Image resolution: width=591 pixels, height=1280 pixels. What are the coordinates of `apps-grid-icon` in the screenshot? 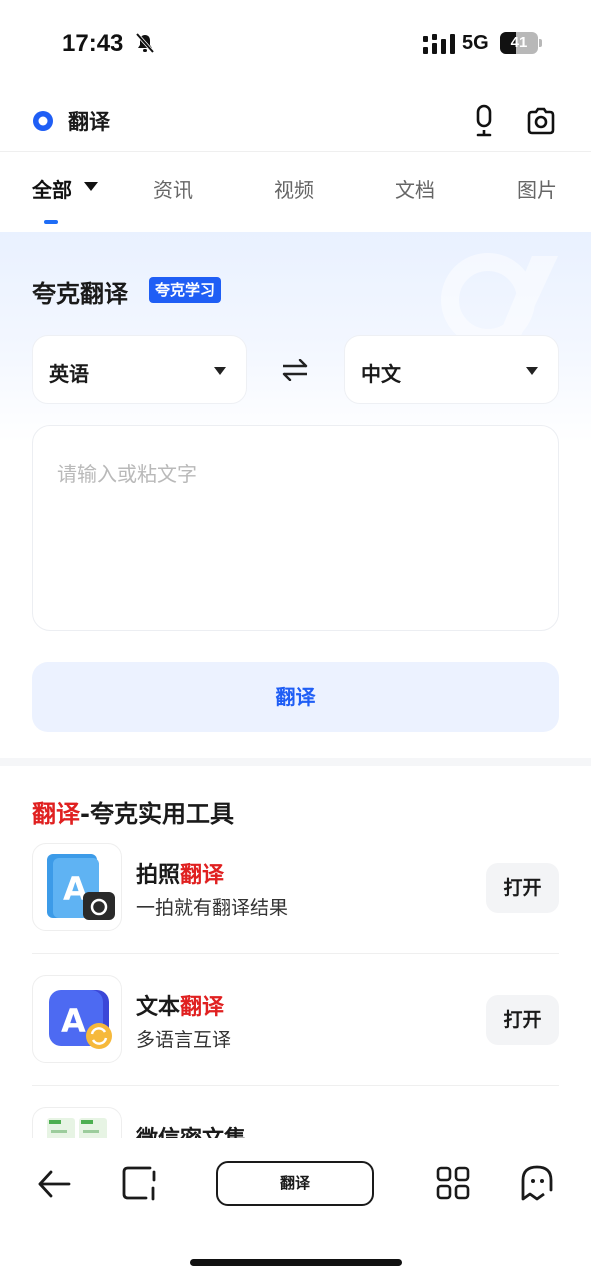 It's located at (453, 1183).